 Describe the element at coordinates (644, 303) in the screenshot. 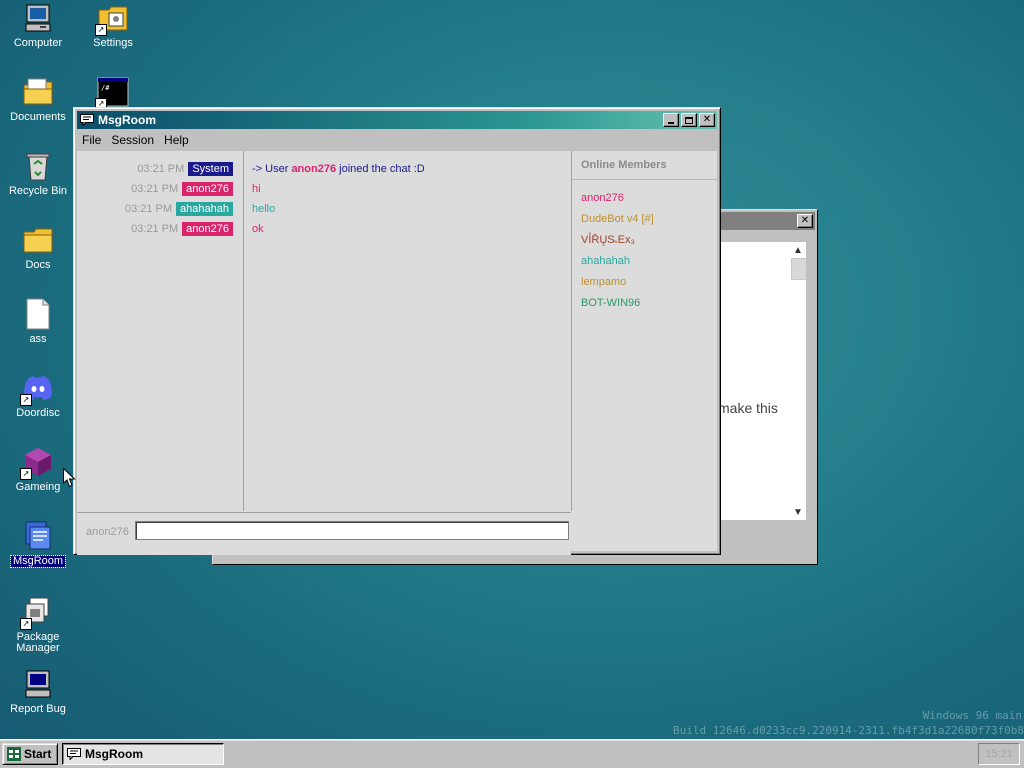

I see `member-item: BOT-WIN96` at that location.